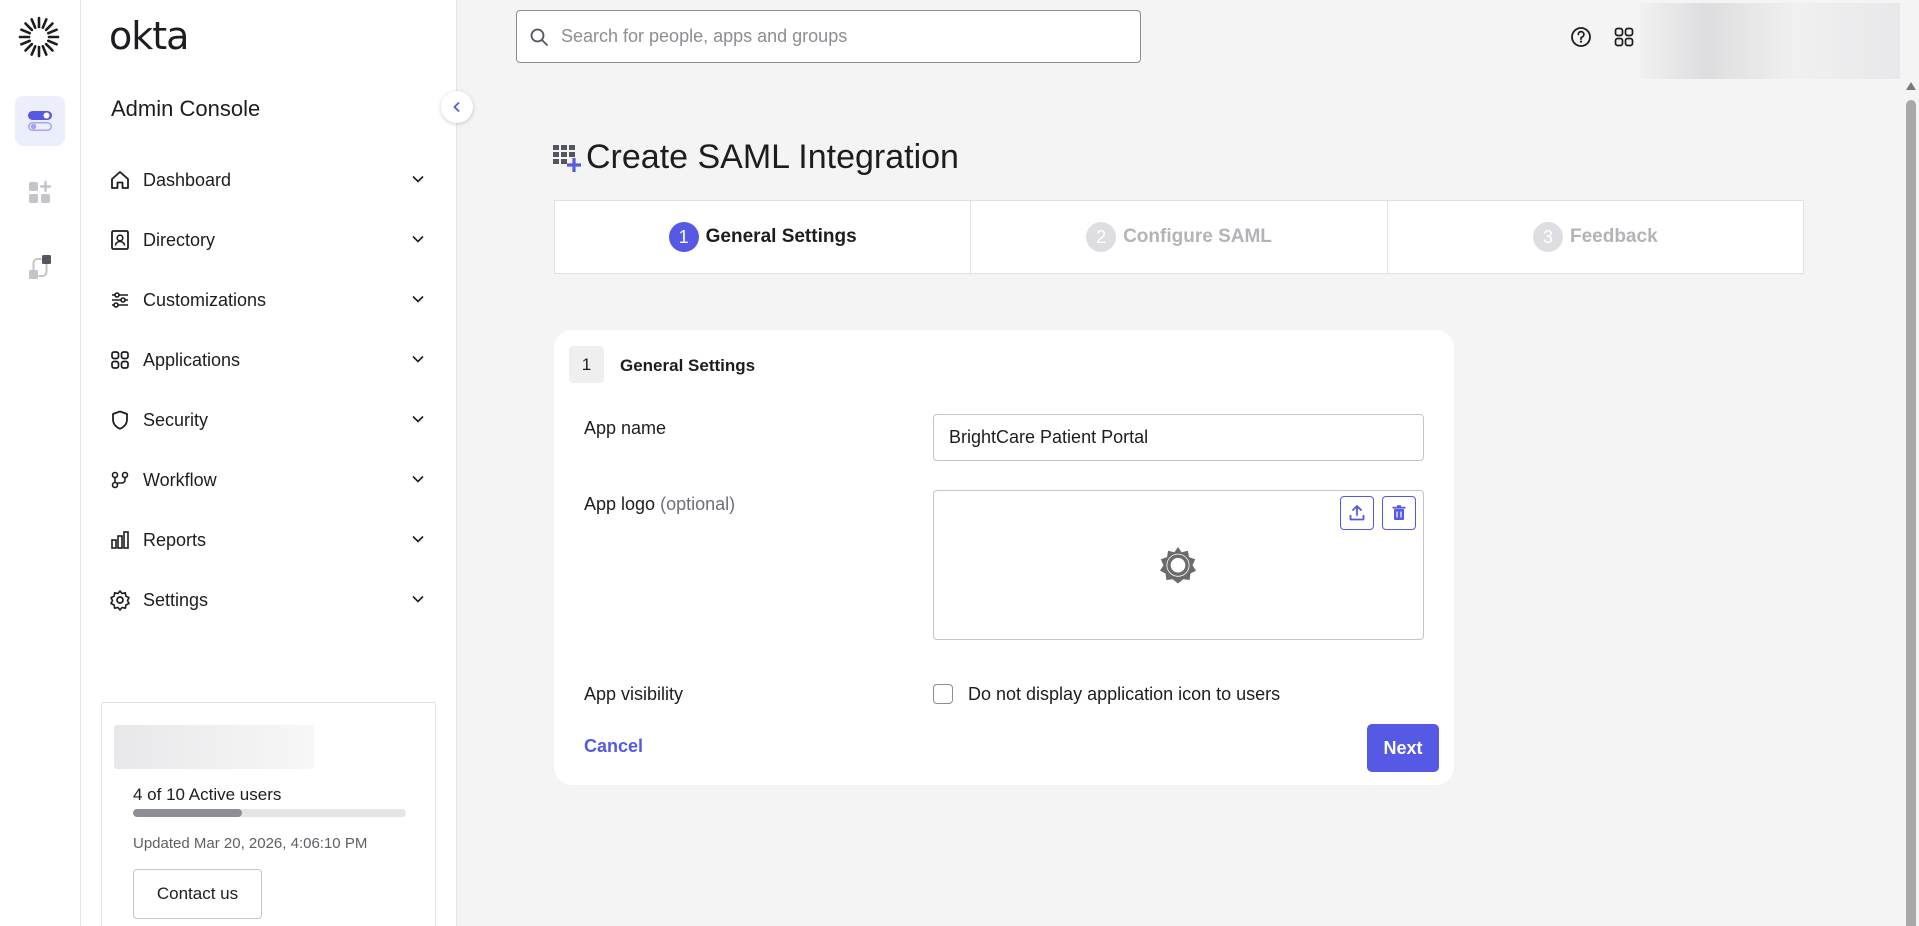 The height and width of the screenshot is (926, 1919). I want to click on page-title: Create SAML Integration, so click(772, 157).